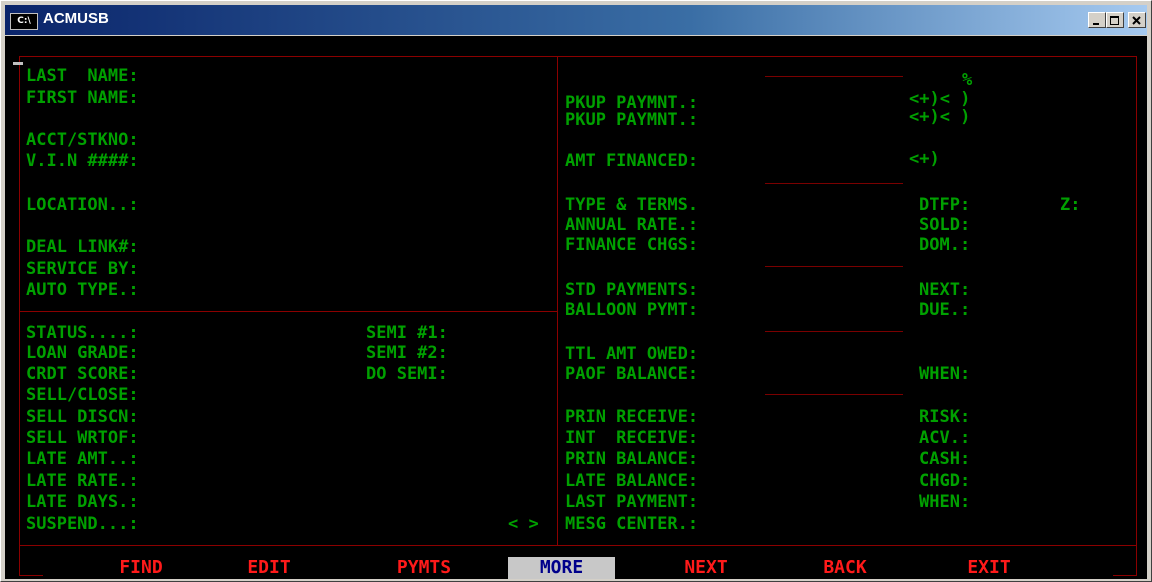 This screenshot has height=582, width=1152. I want to click on deal-link-label: DEAL LINK#:, so click(82, 247).